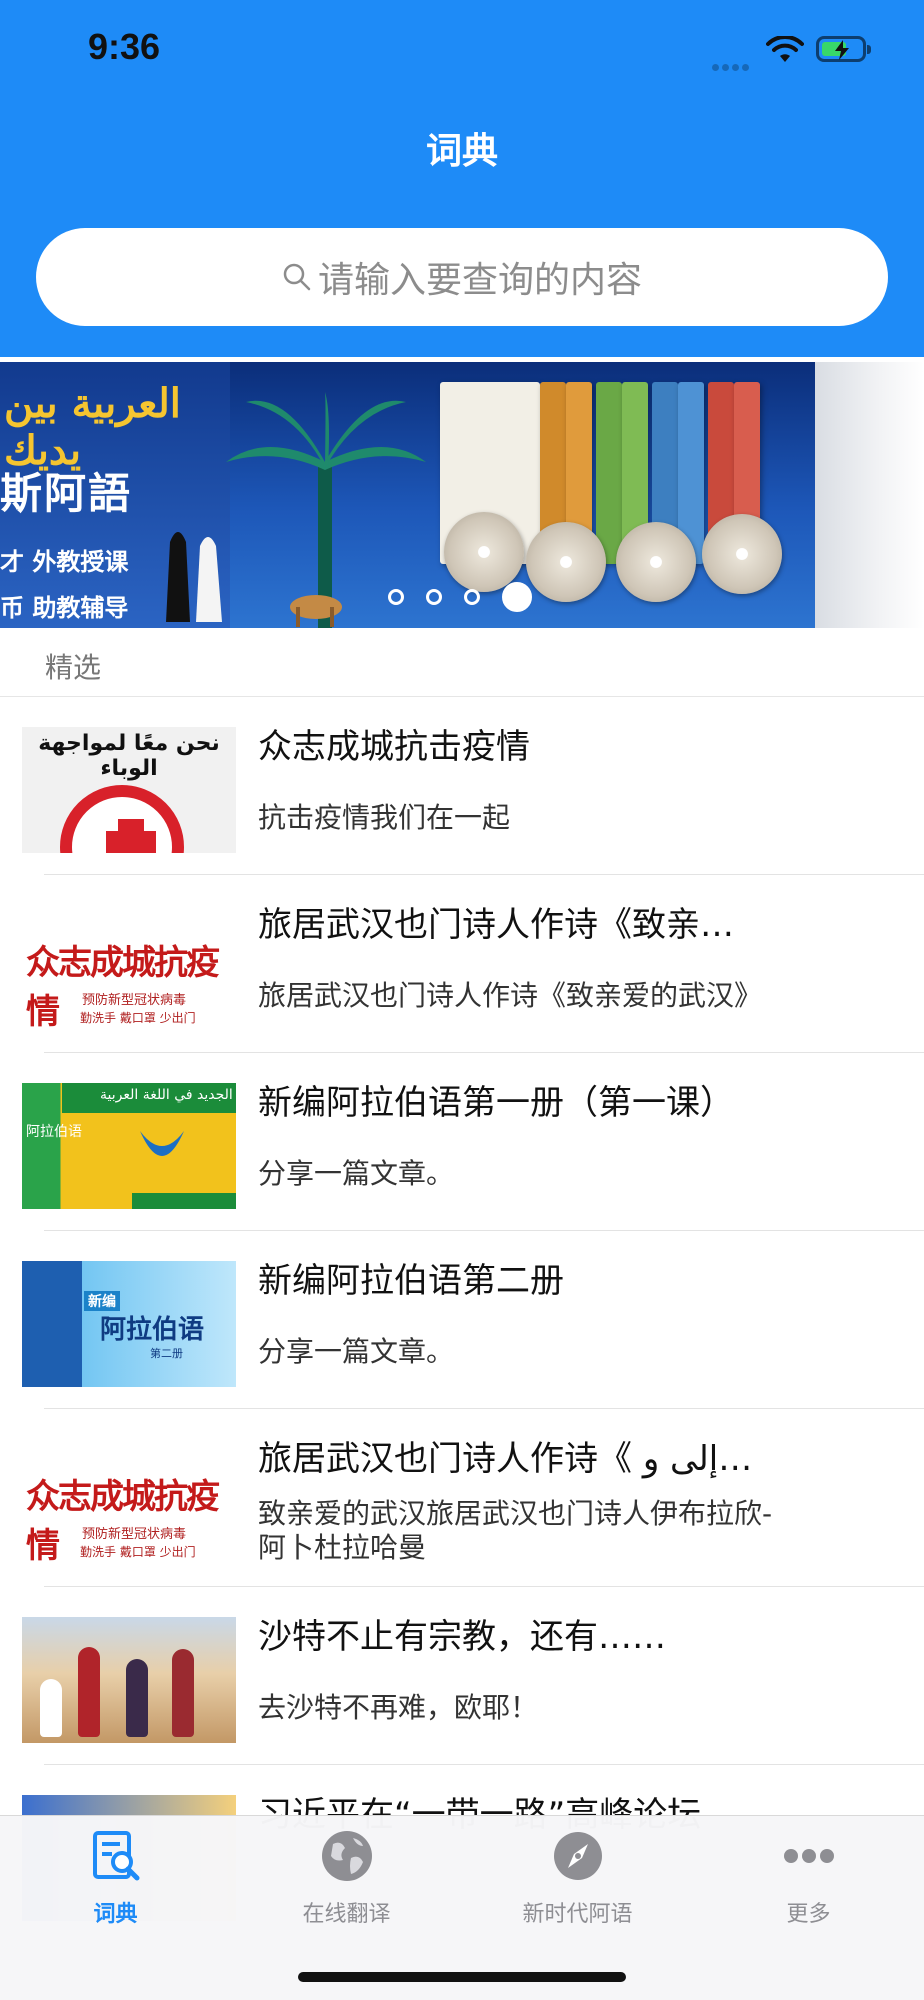  I want to click on list-item: 新编 阿拉伯语 第二册 新编阿拉伯语第二册 分享一篇文章。, so click(462, 1320).